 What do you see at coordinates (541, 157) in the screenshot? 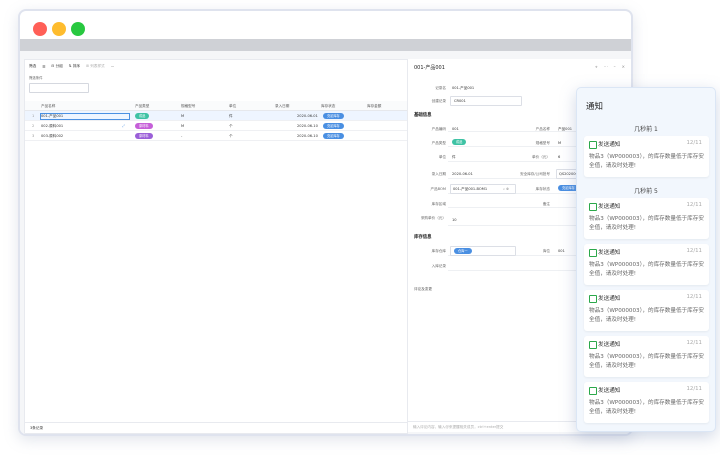
I see `field-label: 单价（元）` at bounding box center [541, 157].